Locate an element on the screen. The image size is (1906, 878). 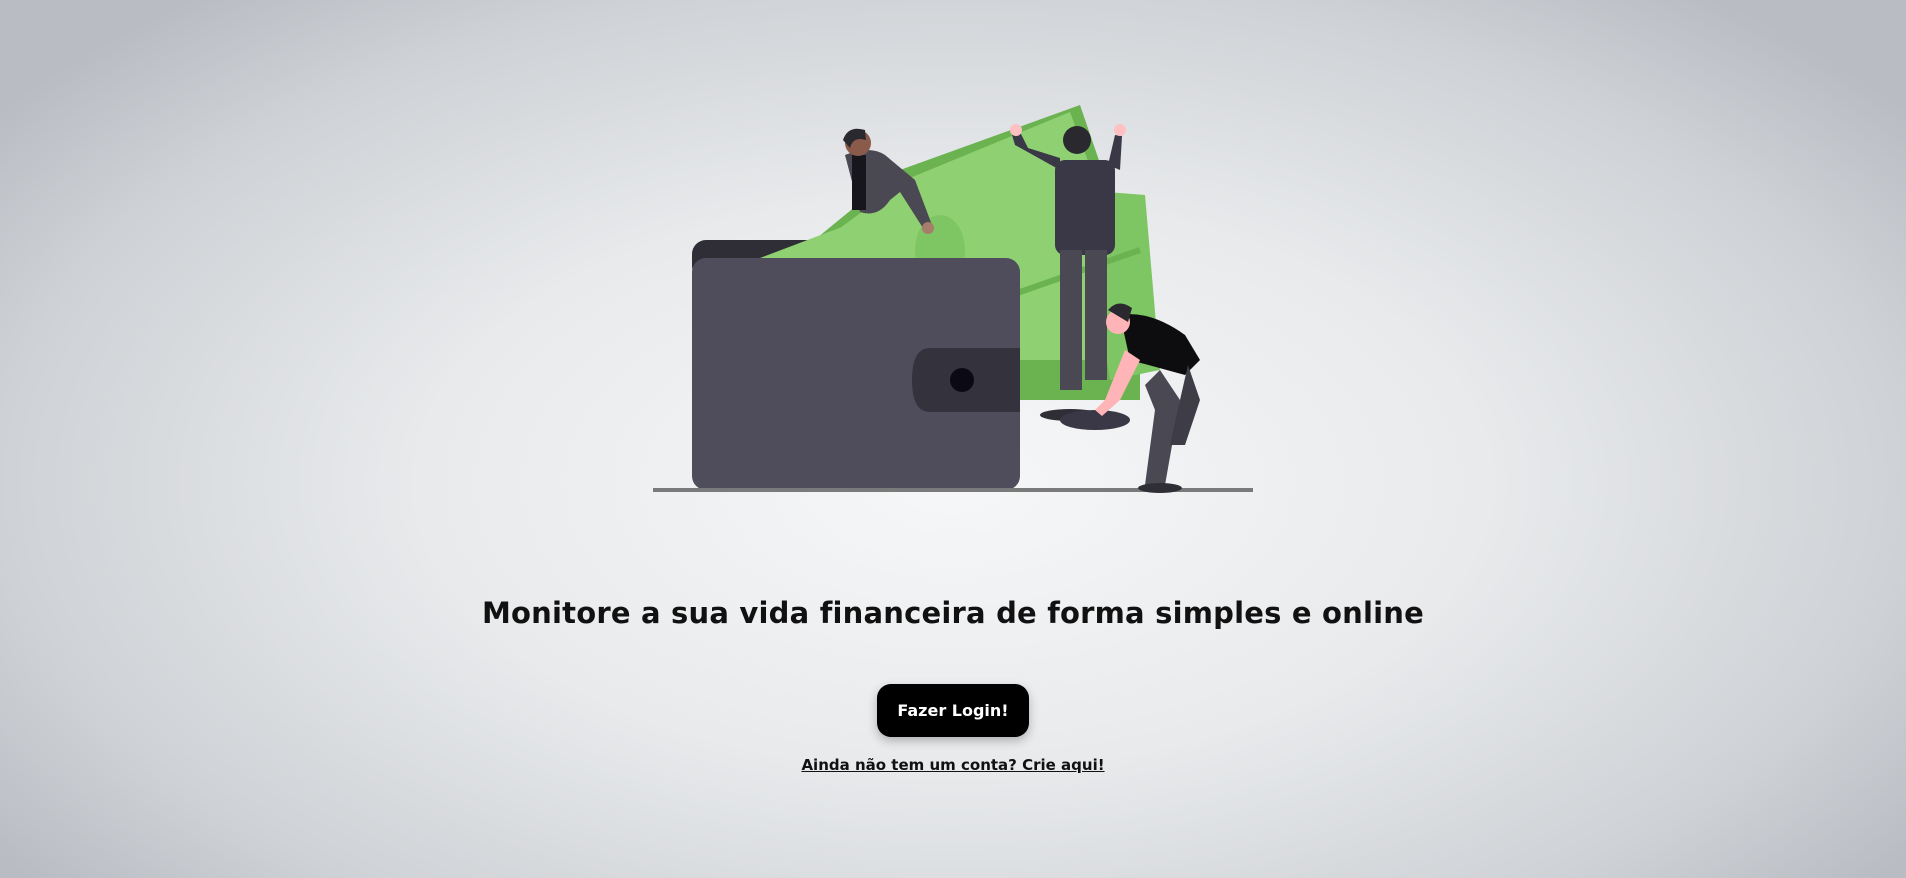
wallet-money-illustration is located at coordinates (953, 299).